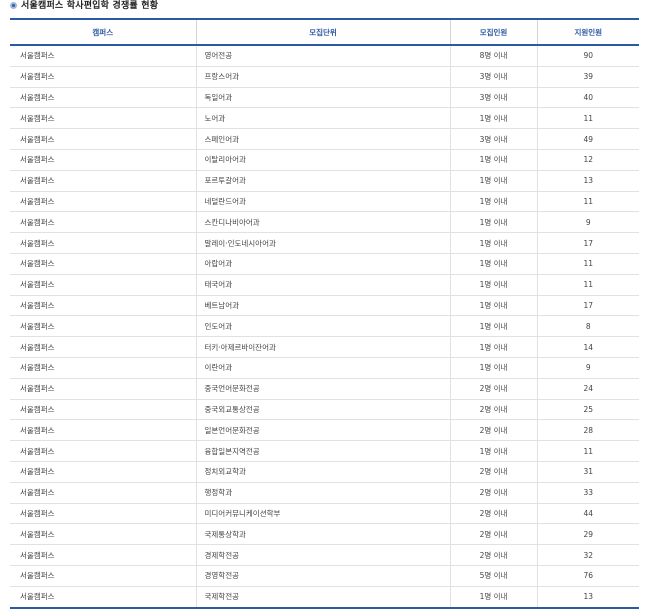 This screenshot has height=609, width=650. I want to click on header-unit: 모집단위, so click(322, 32).